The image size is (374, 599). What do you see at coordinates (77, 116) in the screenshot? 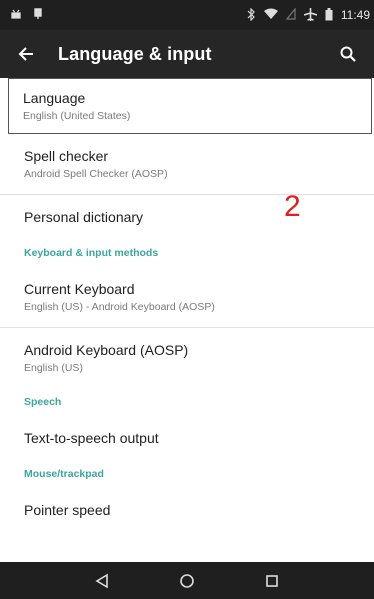
I see `pref-summary: English (United States)` at bounding box center [77, 116].